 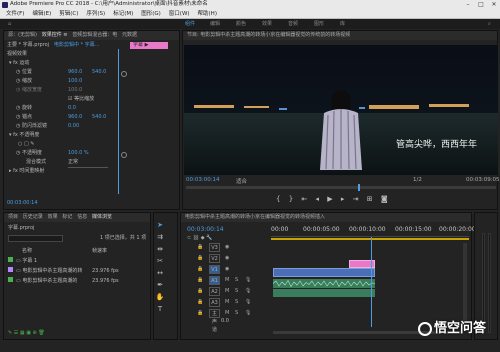 What do you see at coordinates (324, 293) in the screenshot?
I see `audio-clip-a2` at bounding box center [324, 293].